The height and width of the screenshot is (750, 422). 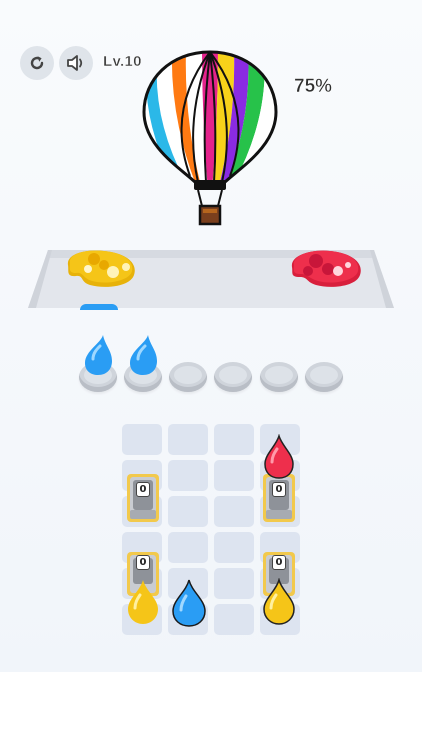 I want to click on level-label: Lv.10, so click(x=122, y=61).